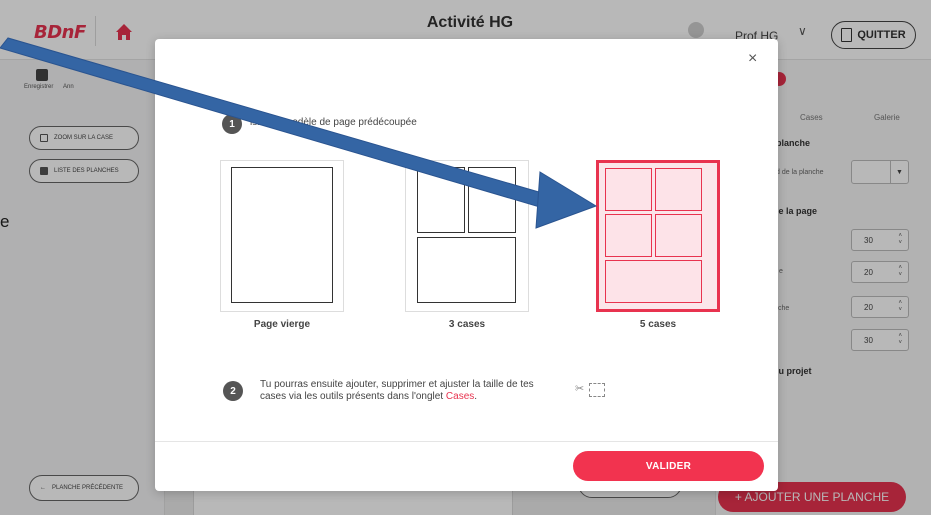 This screenshot has width=931, height=515. I want to click on template-label-page-vierge: Page vierge, so click(282, 324).